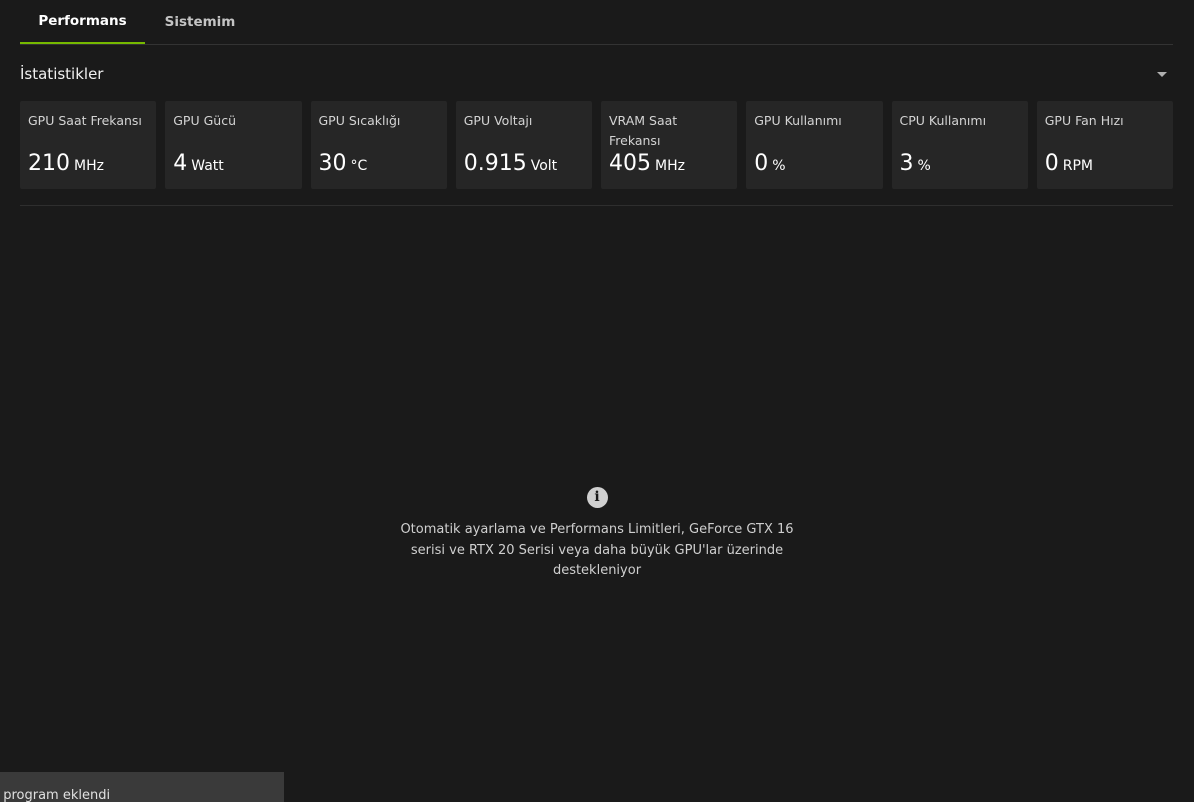 The height and width of the screenshot is (802, 1194). Describe the element at coordinates (49, 163) in the screenshot. I see `stat-number: 210` at that location.